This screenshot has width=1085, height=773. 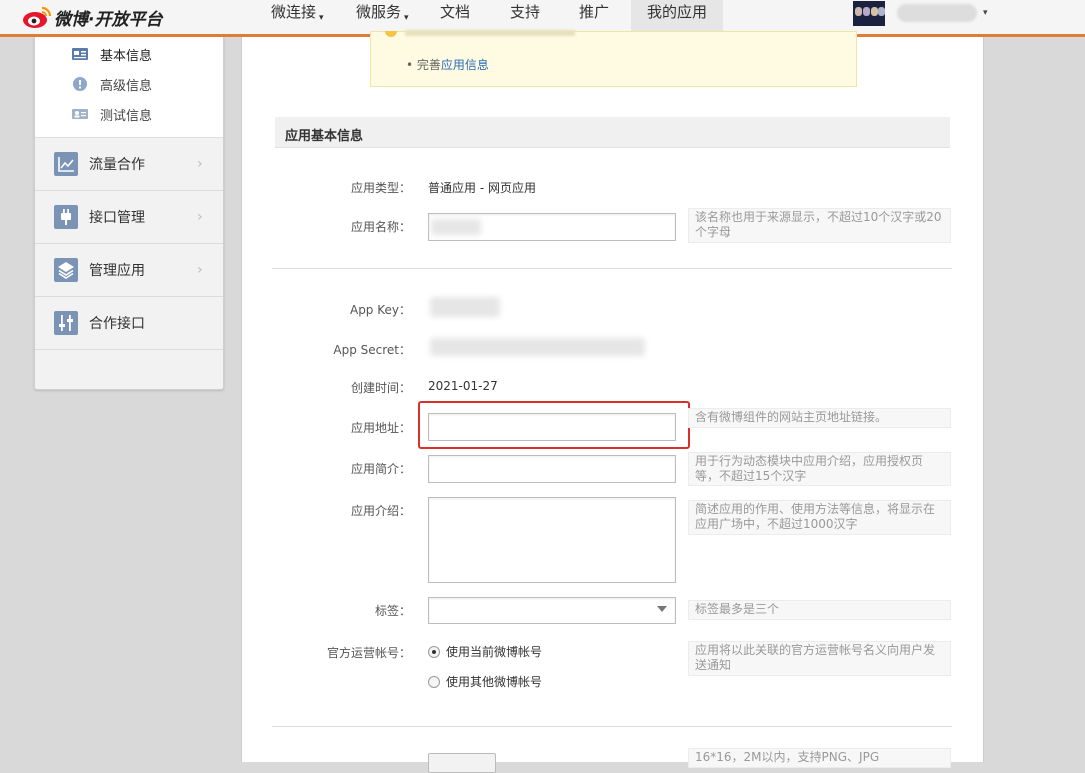 I want to click on sidebar: 基本信息 高级信息 测试信息 流量合作 › 接口管理 › 管理应用 › 合作接口, so click(x=129, y=213).